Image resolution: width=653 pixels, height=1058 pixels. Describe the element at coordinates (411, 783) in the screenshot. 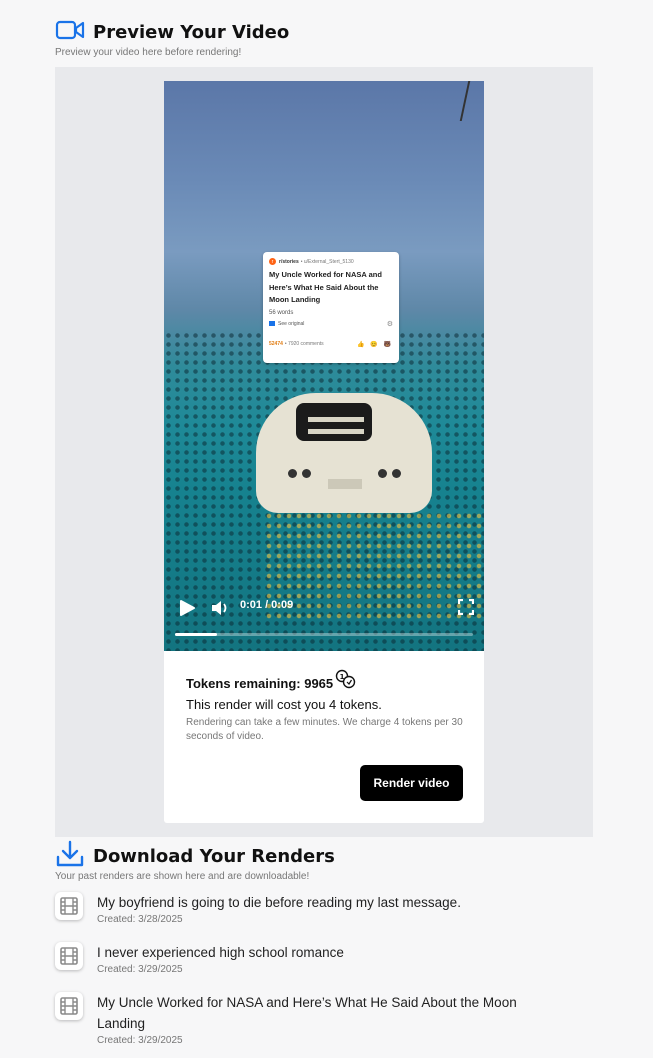

I see `render-video-button: Render video` at that location.